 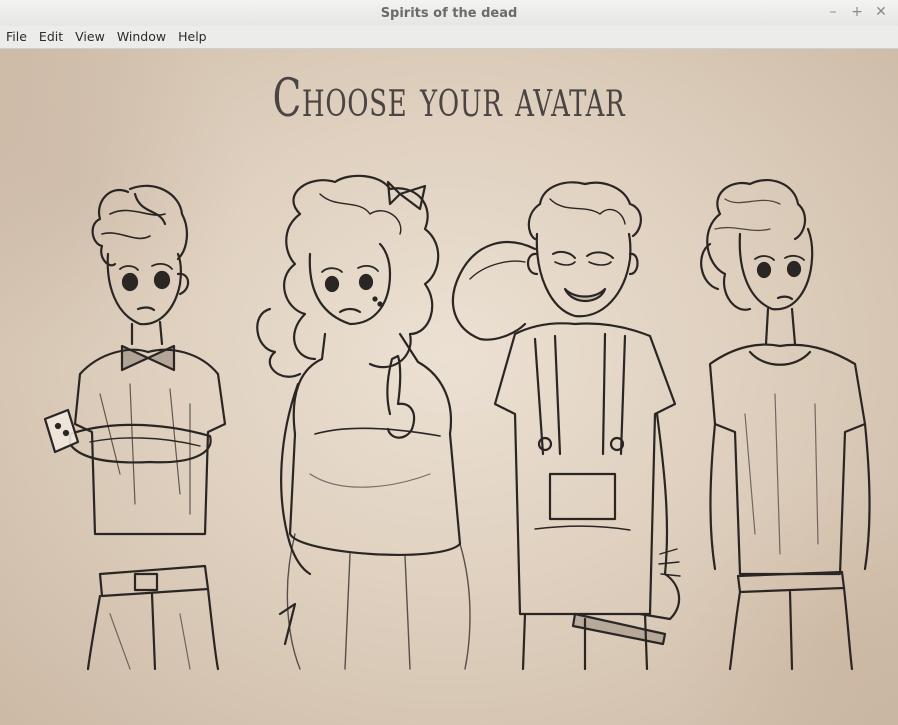 What do you see at coordinates (51, 37) in the screenshot?
I see `menu-edit: Edit` at bounding box center [51, 37].